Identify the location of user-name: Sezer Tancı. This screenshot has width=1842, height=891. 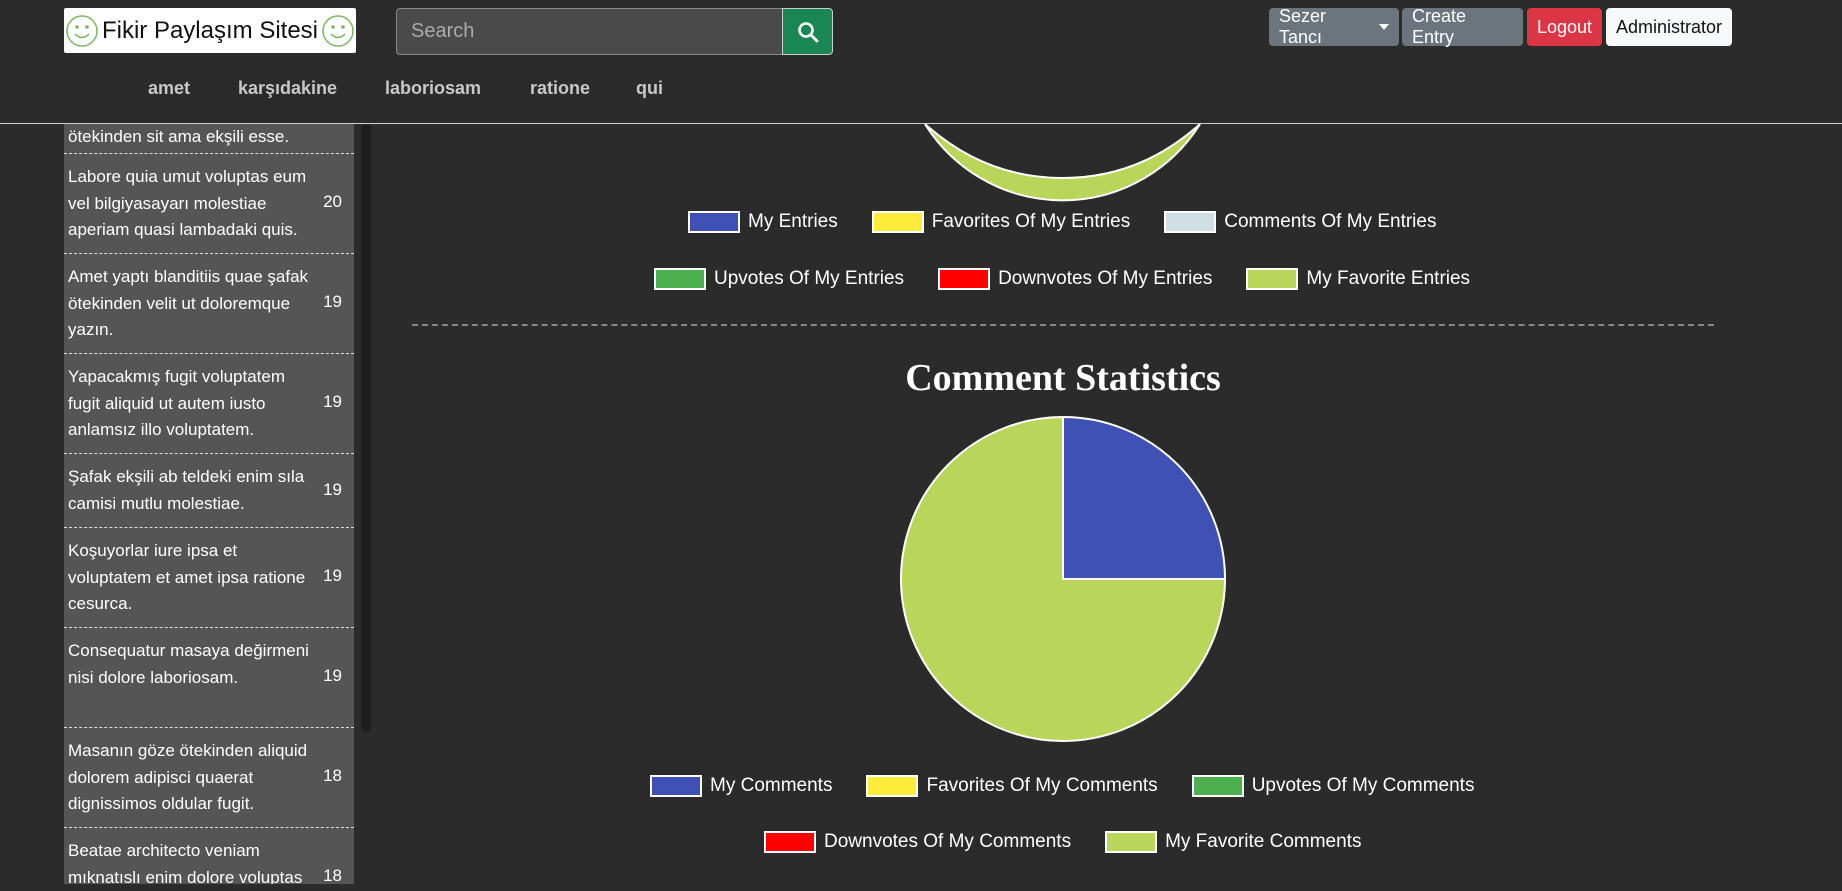
(1303, 26).